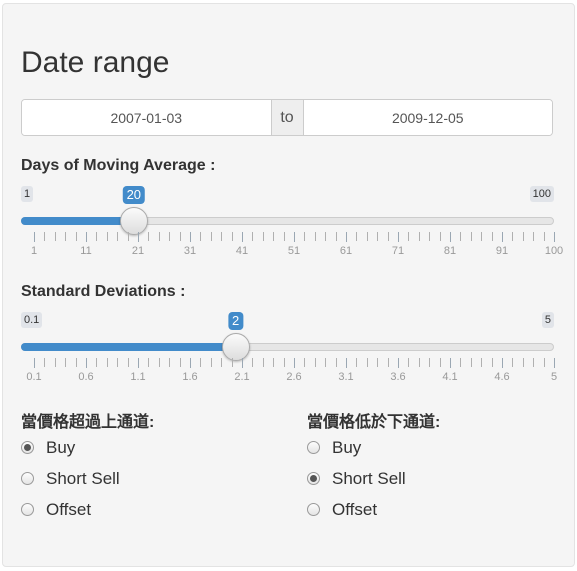 Image resolution: width=577 pixels, height=571 pixels. Describe the element at coordinates (346, 251) in the screenshot. I see `slider-tick-label: 61` at that location.